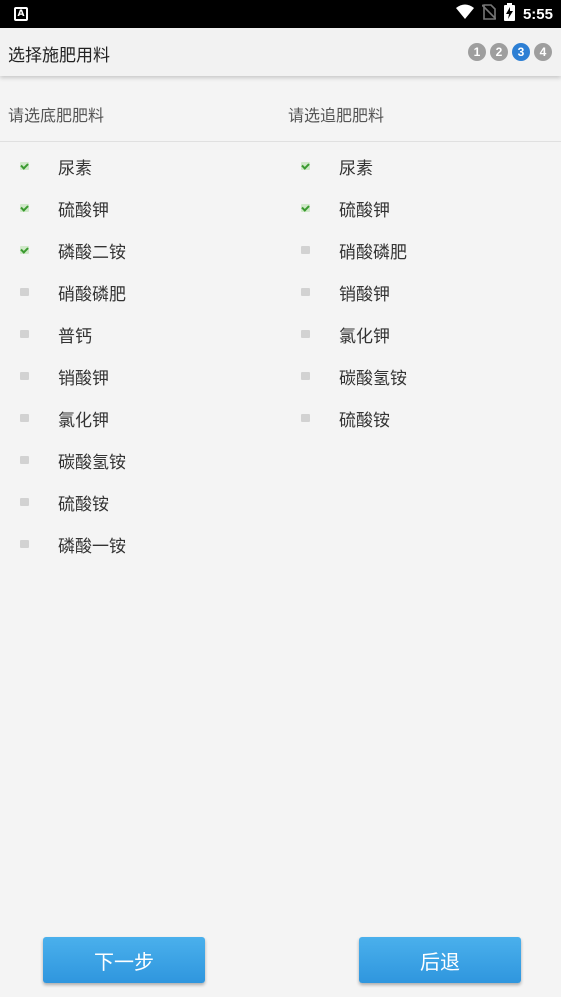 The height and width of the screenshot is (997, 561). I want to click on checkbox-item: 磷酸一铵, so click(63, 544).